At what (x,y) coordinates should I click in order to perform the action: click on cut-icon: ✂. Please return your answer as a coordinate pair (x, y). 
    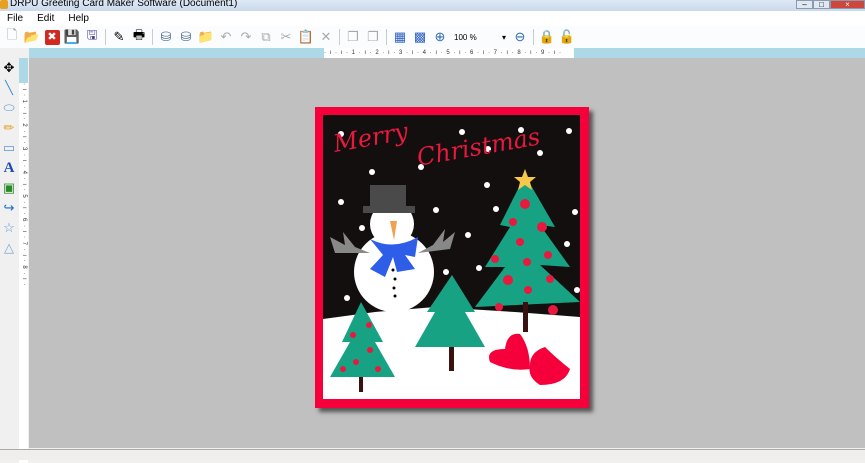
    Looking at the image, I should click on (286, 37).